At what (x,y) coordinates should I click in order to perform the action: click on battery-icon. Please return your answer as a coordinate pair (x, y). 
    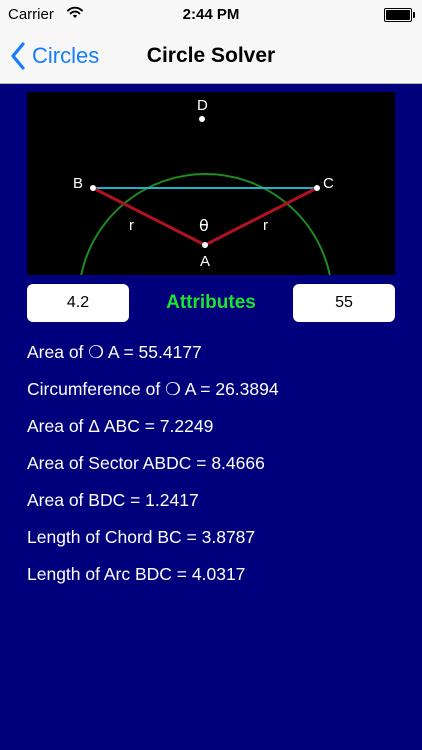
    Looking at the image, I should click on (399, 15).